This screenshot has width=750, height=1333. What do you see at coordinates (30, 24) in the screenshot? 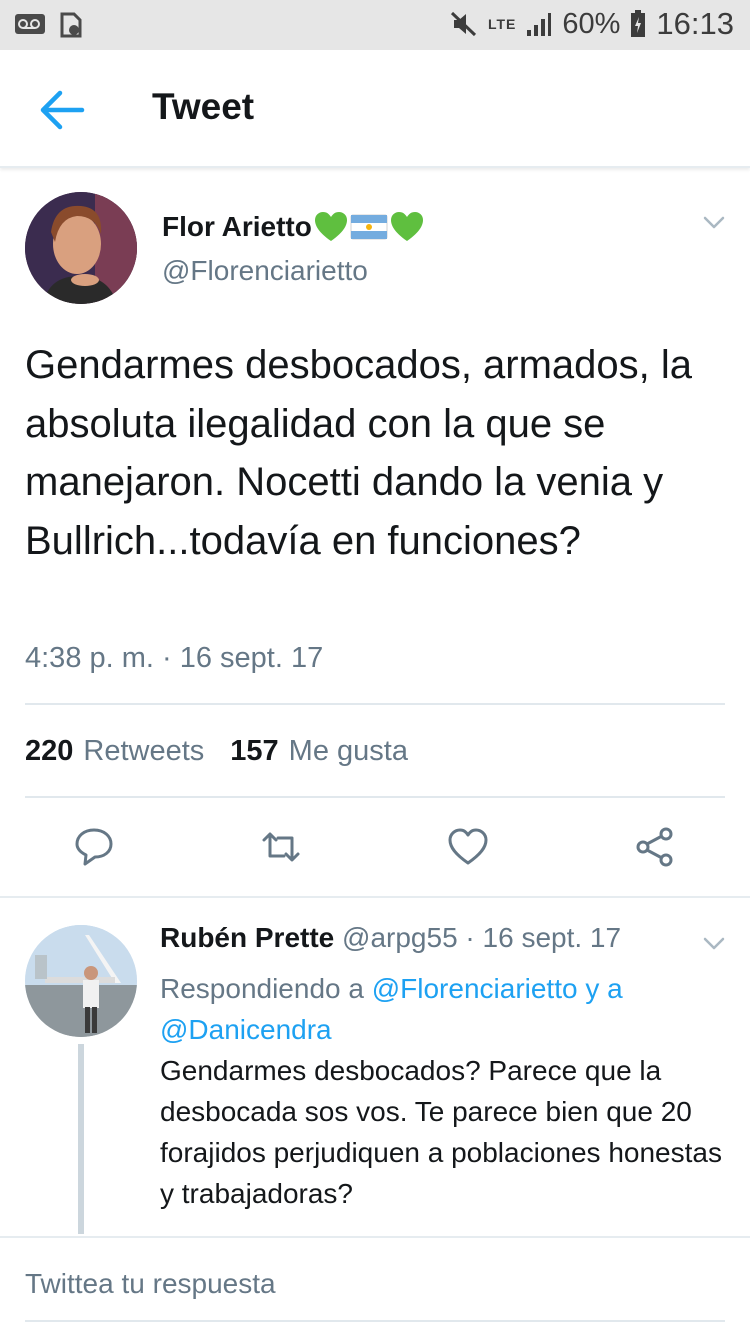
I see `voicemail-icon` at bounding box center [30, 24].